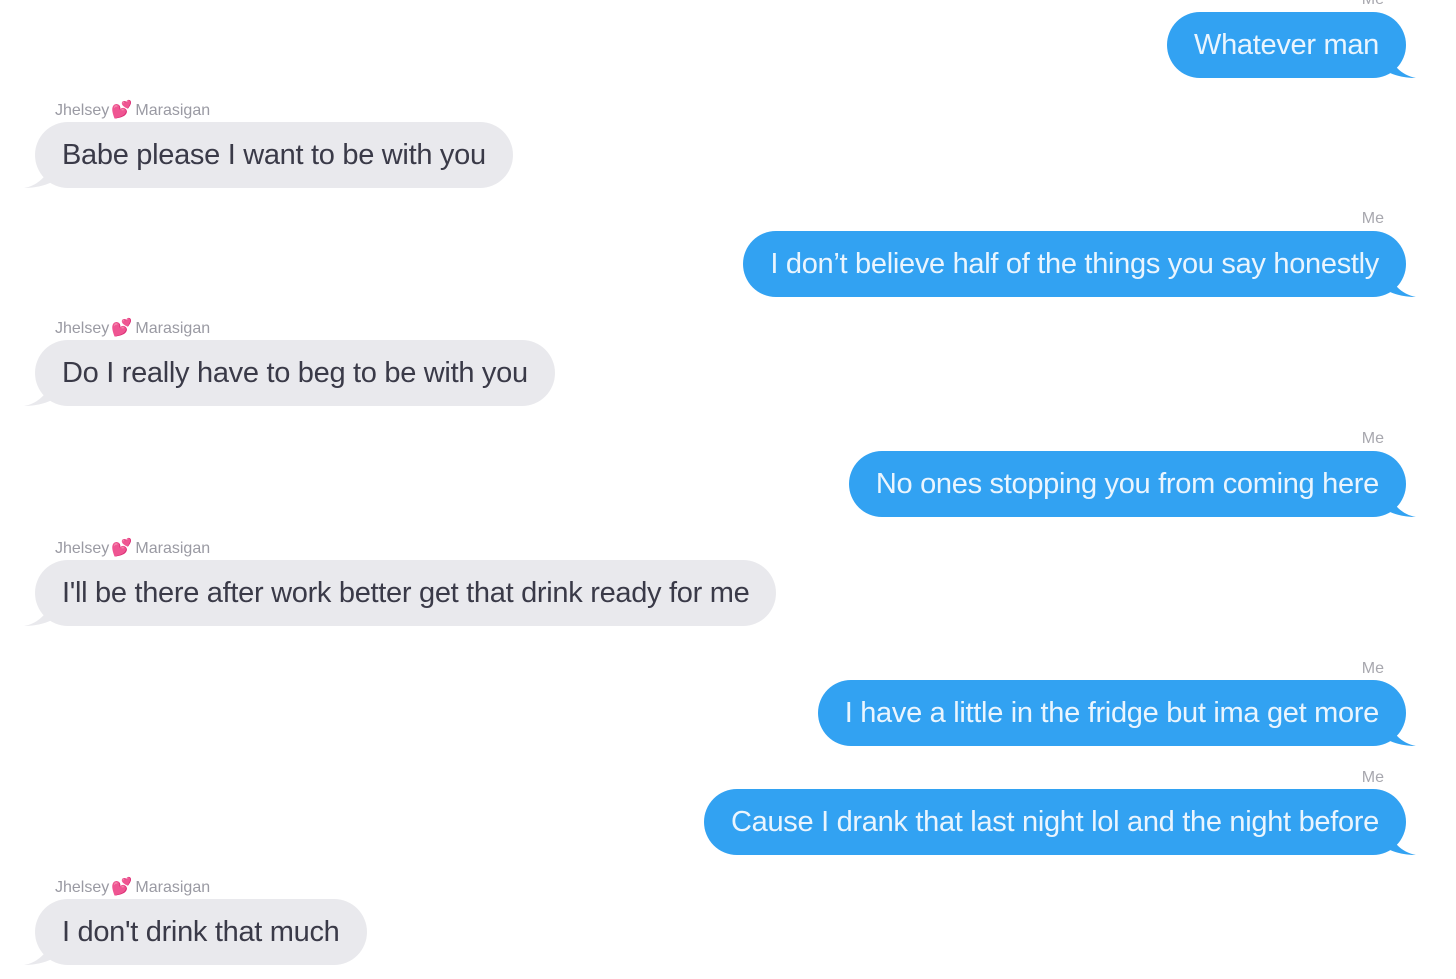 The width and height of the screenshot is (1456, 979). What do you see at coordinates (1286, 45) in the screenshot?
I see `outgoing-message-bubble: Whatever man` at bounding box center [1286, 45].